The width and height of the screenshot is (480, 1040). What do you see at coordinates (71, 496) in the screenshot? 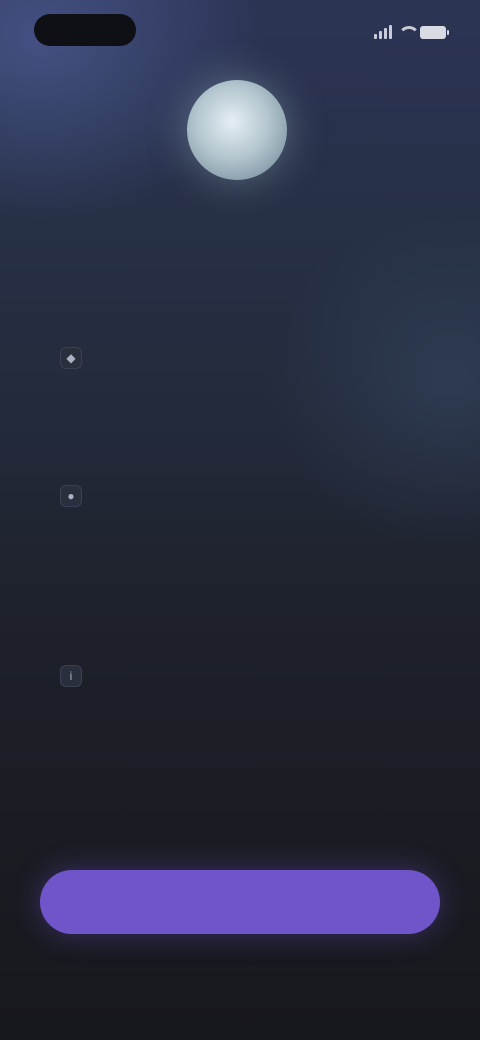
I see `lock-icon: ●` at bounding box center [71, 496].